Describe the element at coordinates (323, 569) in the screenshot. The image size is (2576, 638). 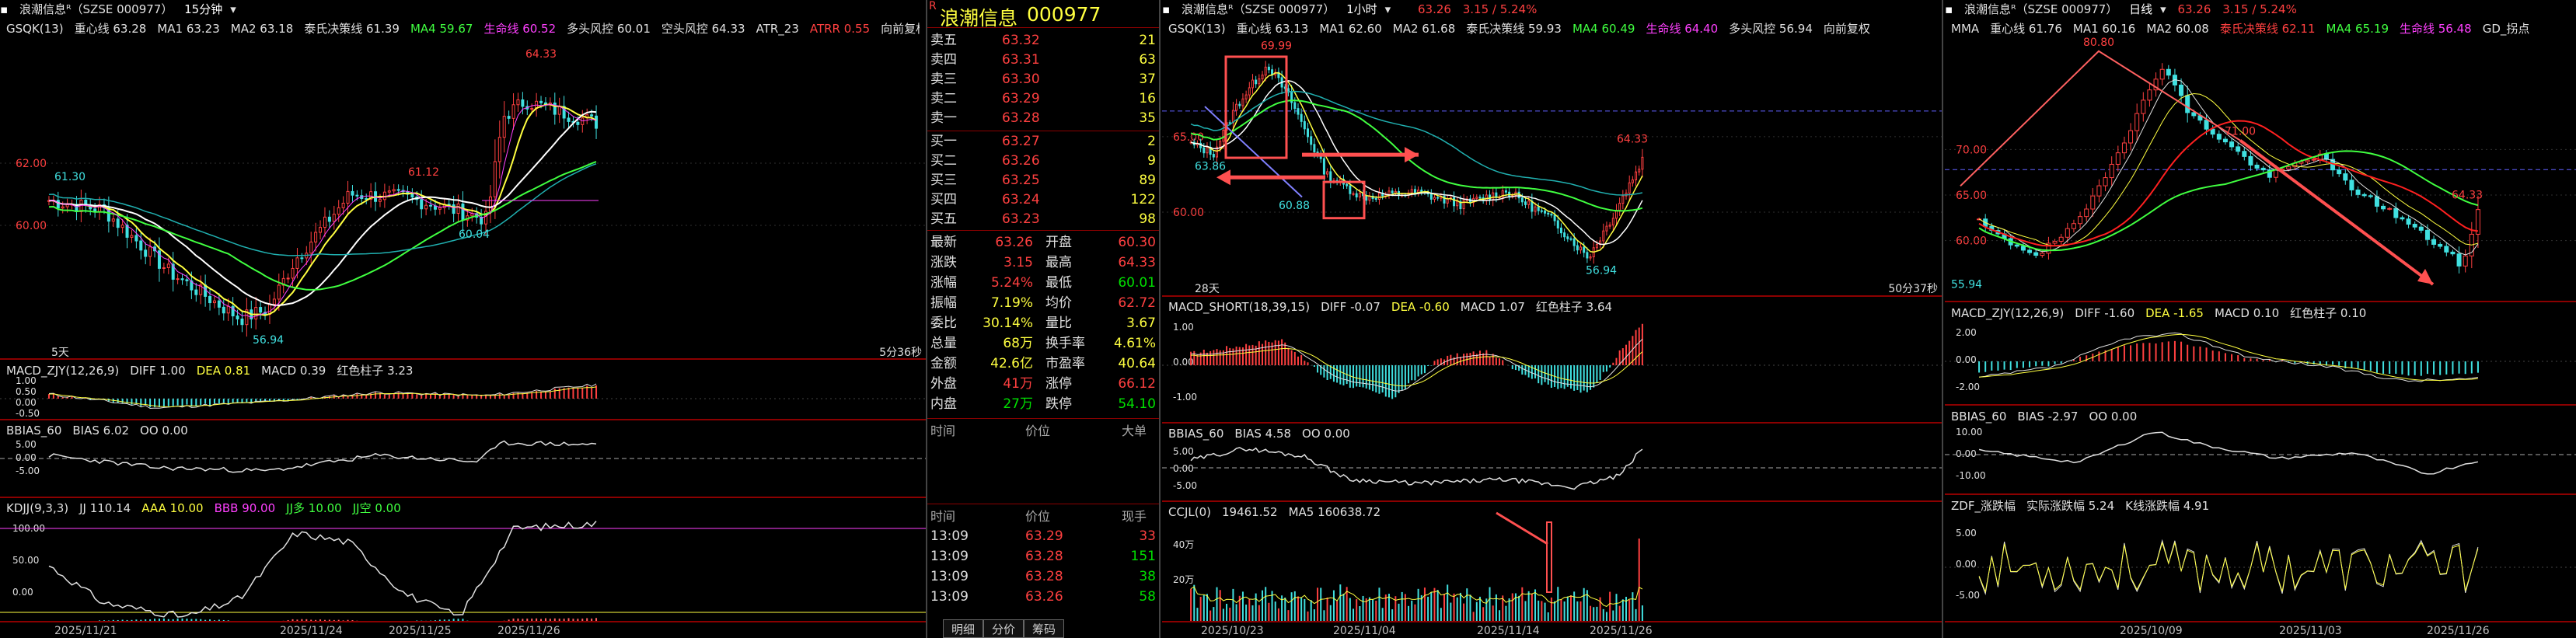
I see `kdj-line` at that location.